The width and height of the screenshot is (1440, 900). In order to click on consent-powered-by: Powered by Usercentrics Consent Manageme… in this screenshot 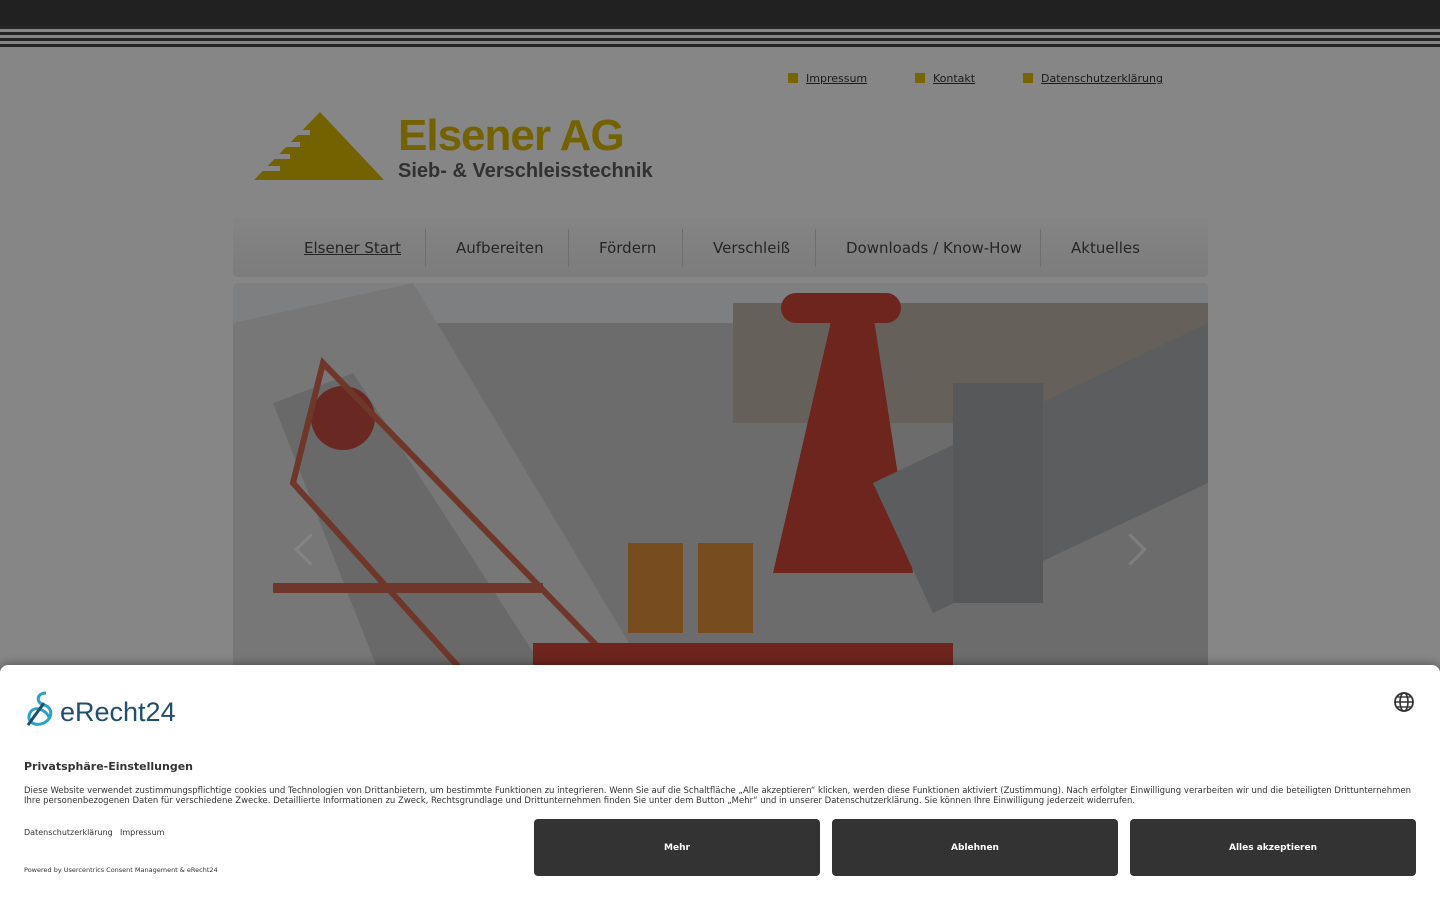, I will do `click(121, 870)`.